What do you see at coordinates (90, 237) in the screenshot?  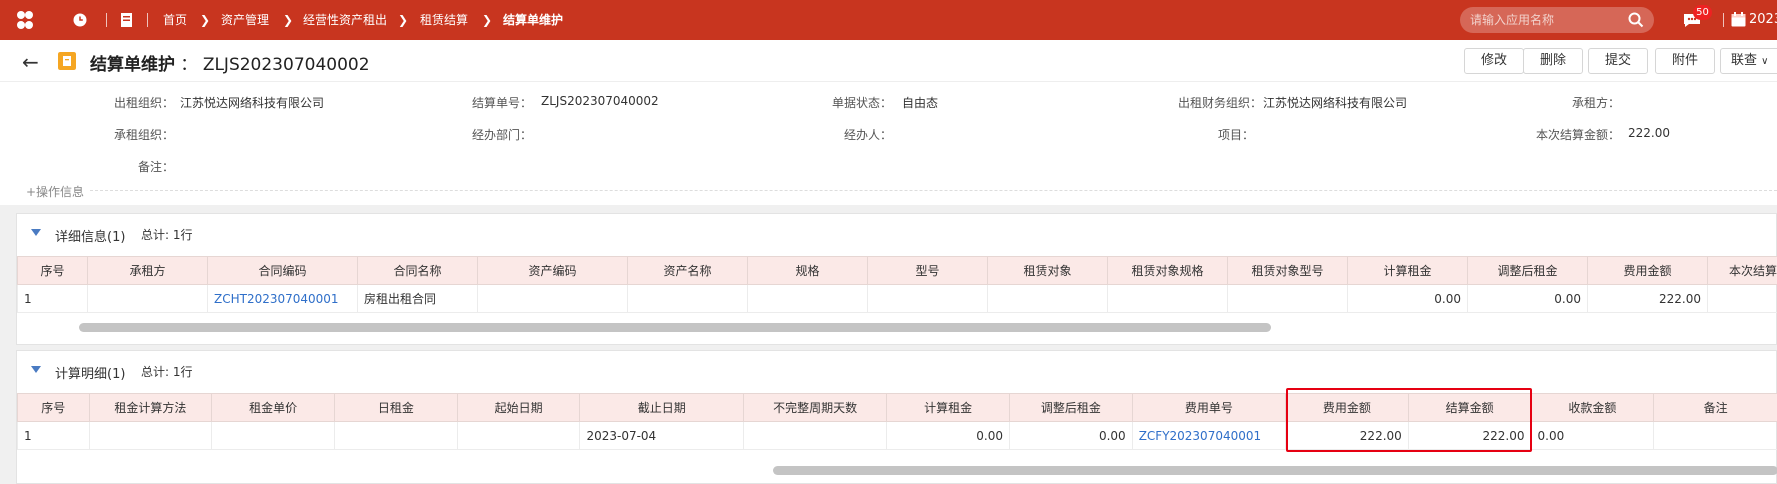 I see `panel-title: 详细信息(1)` at bounding box center [90, 237].